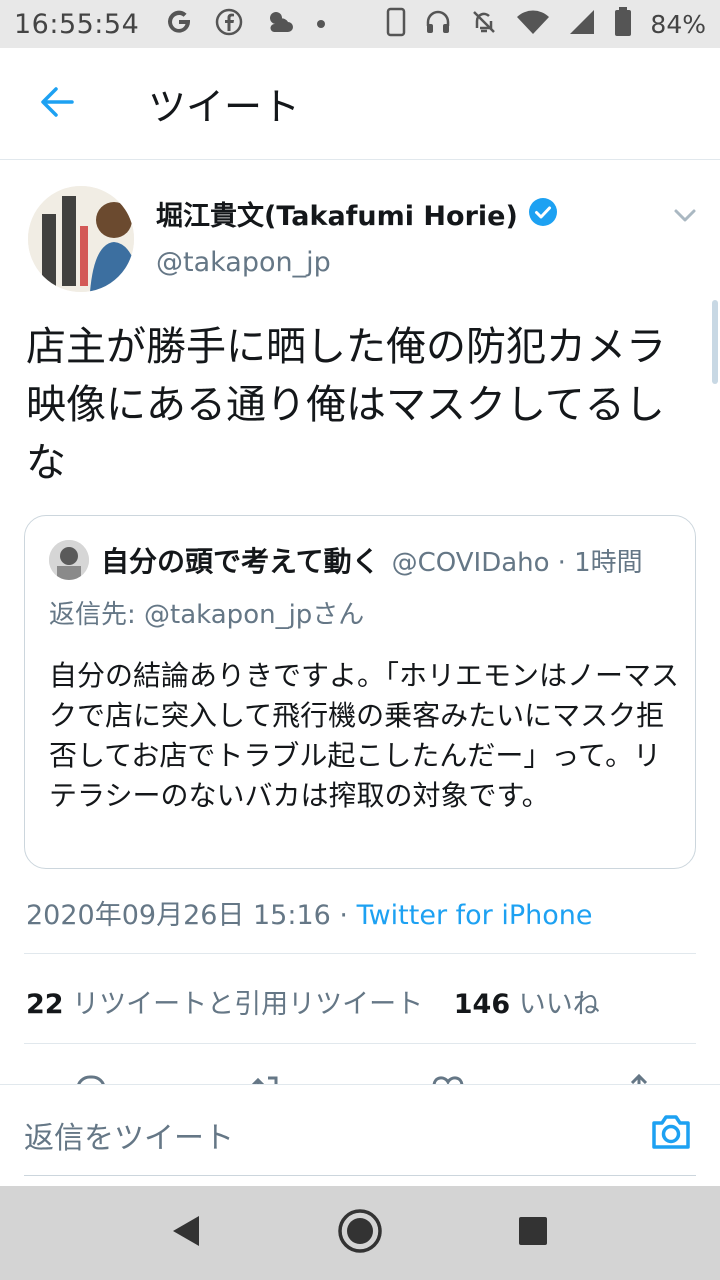 This screenshot has width=720, height=1280. Describe the element at coordinates (178, 915) in the screenshot. I see `tweet-timestamp: 2020年09月26日 15:16` at that location.